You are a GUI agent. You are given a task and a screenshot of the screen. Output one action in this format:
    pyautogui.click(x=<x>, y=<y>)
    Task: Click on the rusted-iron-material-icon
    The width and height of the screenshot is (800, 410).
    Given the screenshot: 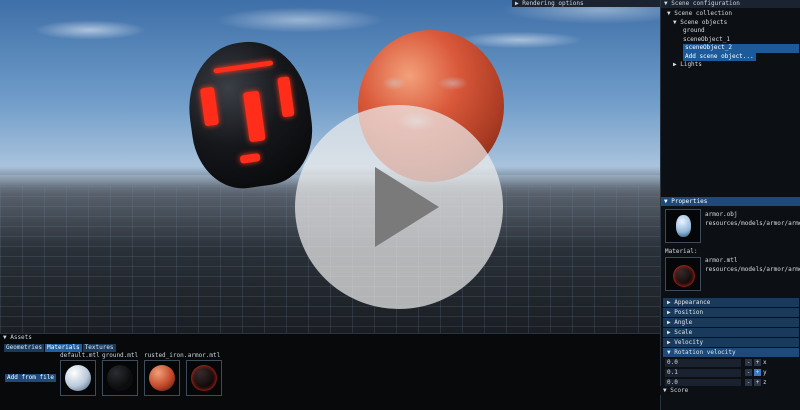 What is the action you would take?
    pyautogui.click(x=162, y=378)
    